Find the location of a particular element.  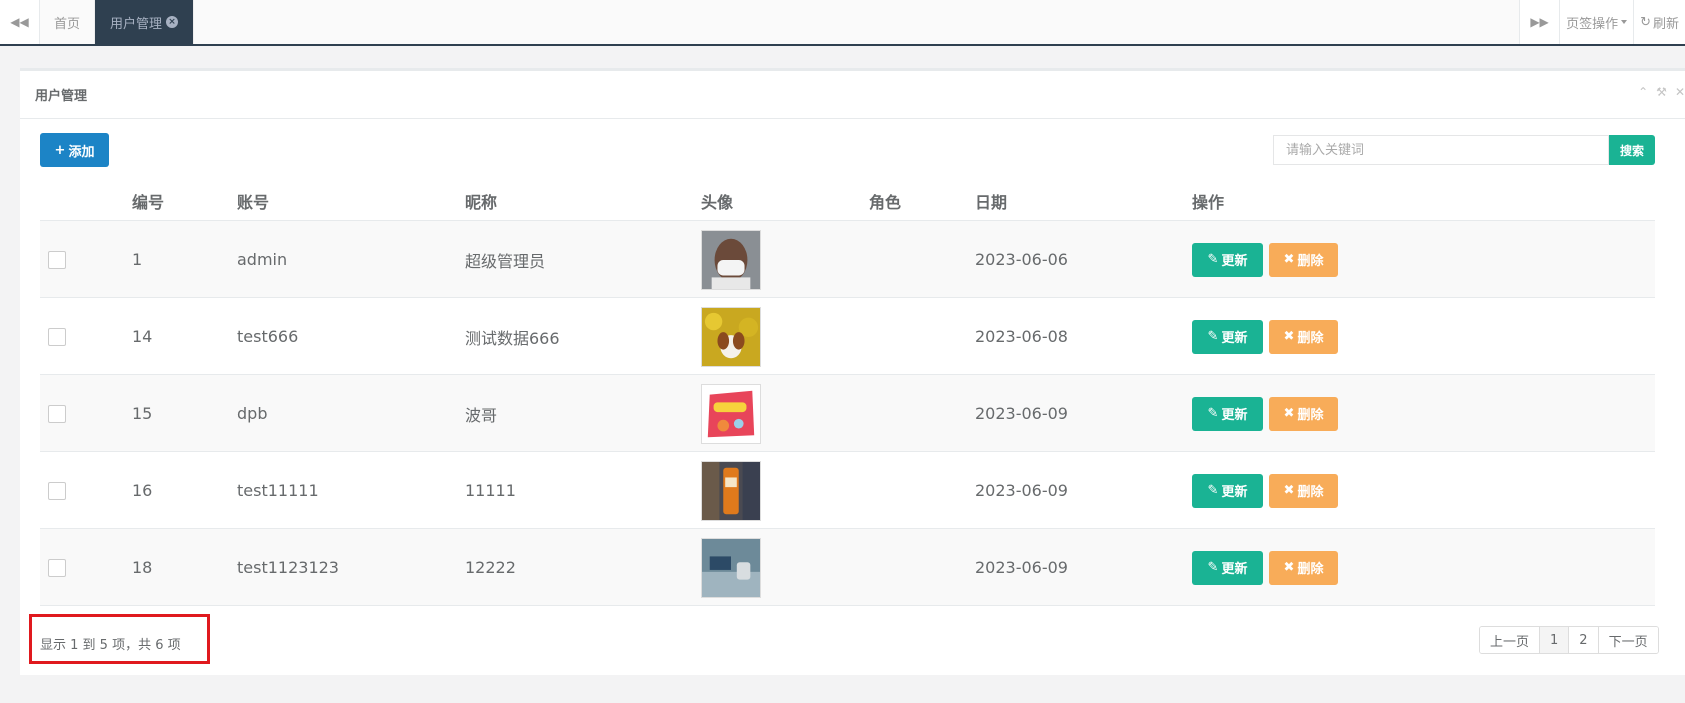

column-header-account: 账号 is located at coordinates (253, 201).